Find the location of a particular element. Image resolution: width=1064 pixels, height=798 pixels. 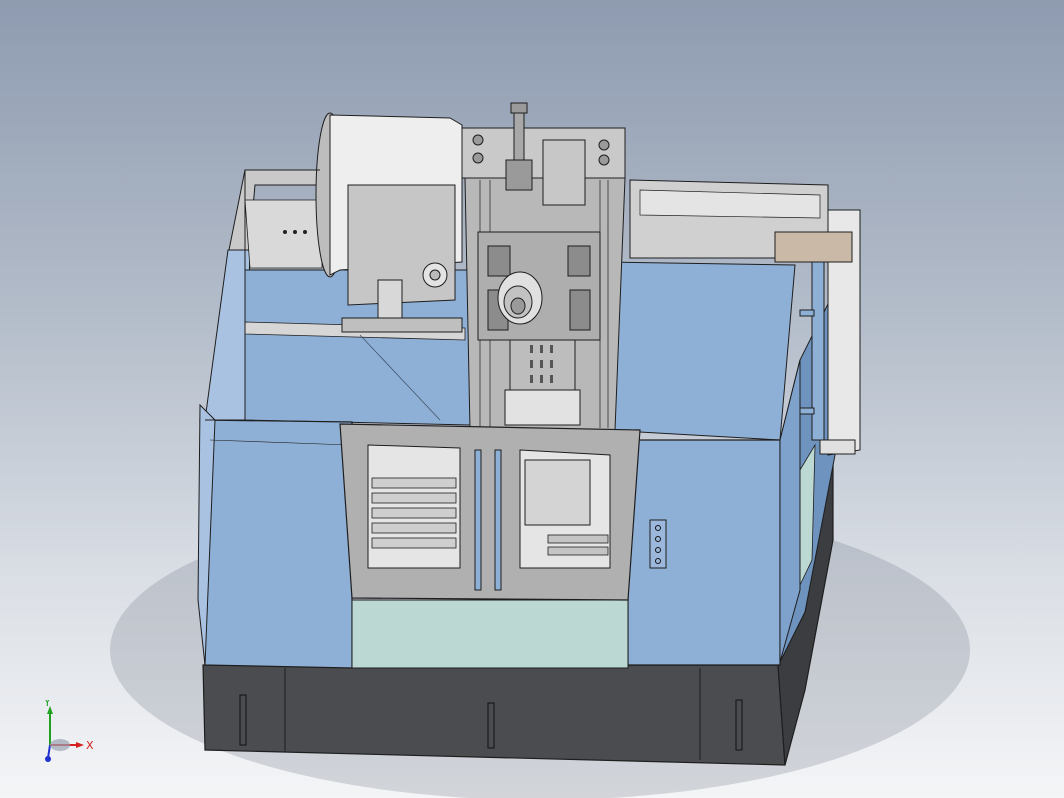

reference-triad-icon: X Y is located at coordinates (68, 731).